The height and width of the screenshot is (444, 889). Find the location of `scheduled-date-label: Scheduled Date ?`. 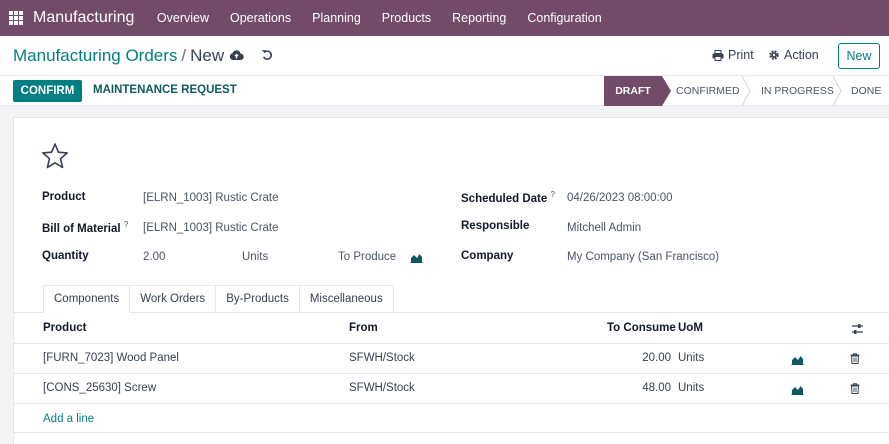

scheduled-date-label: Scheduled Date ? is located at coordinates (508, 197).